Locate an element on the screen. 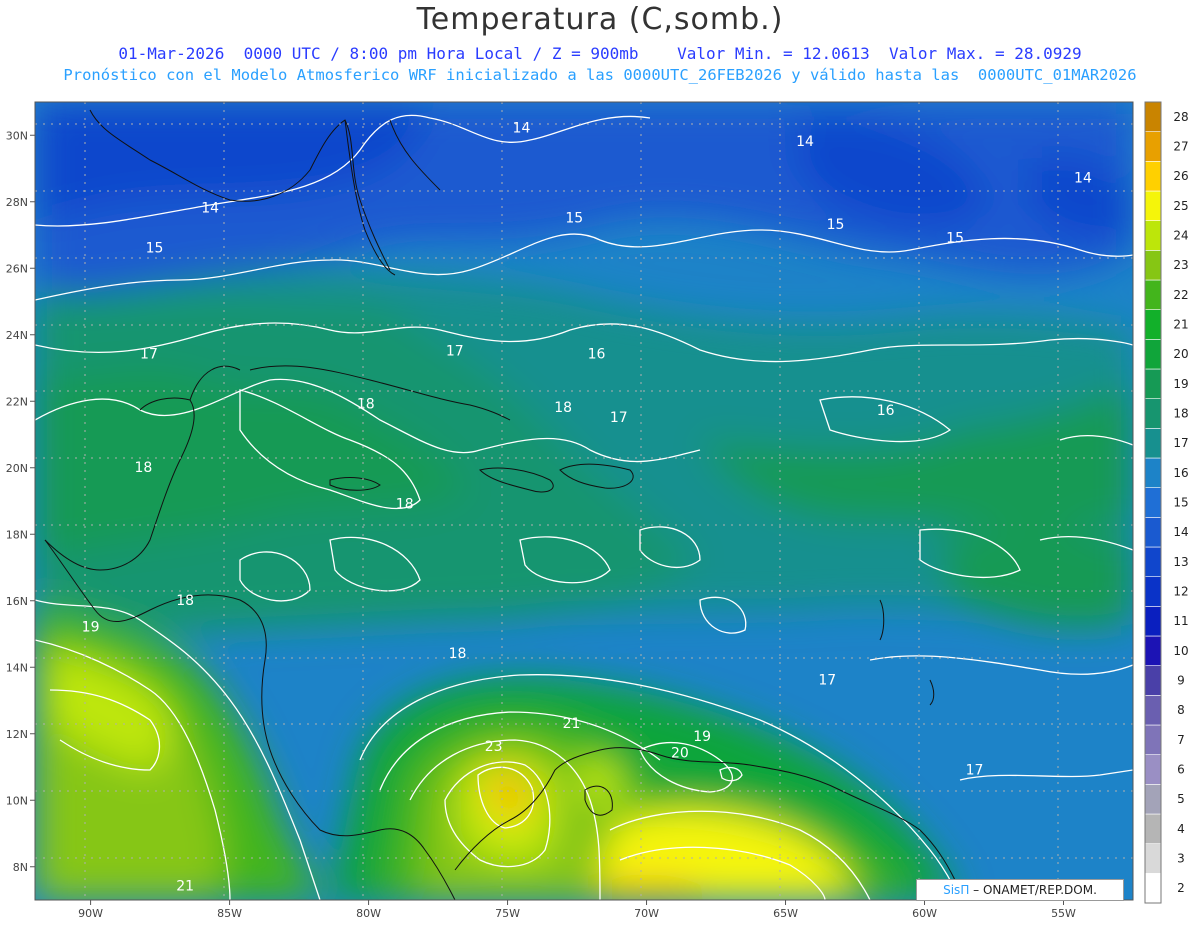  colorbar-label: 9 is located at coordinates (1181, 681).